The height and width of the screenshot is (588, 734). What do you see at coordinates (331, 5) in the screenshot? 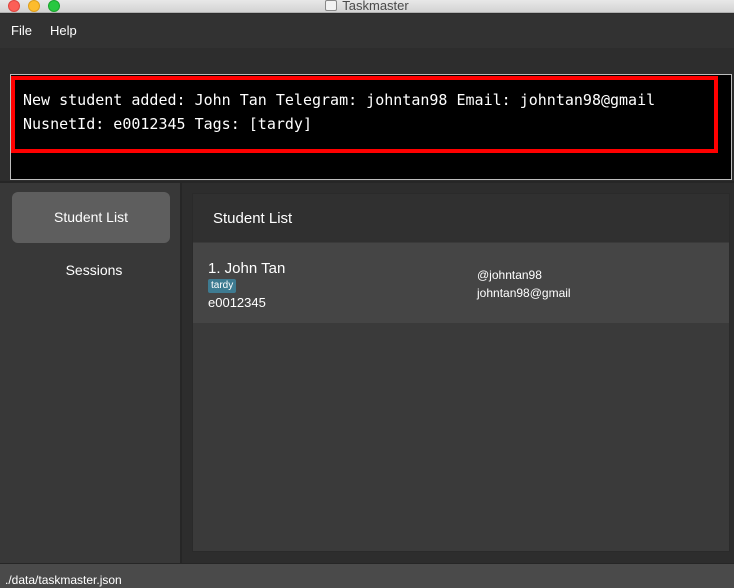
I see `app-icon` at bounding box center [331, 5].